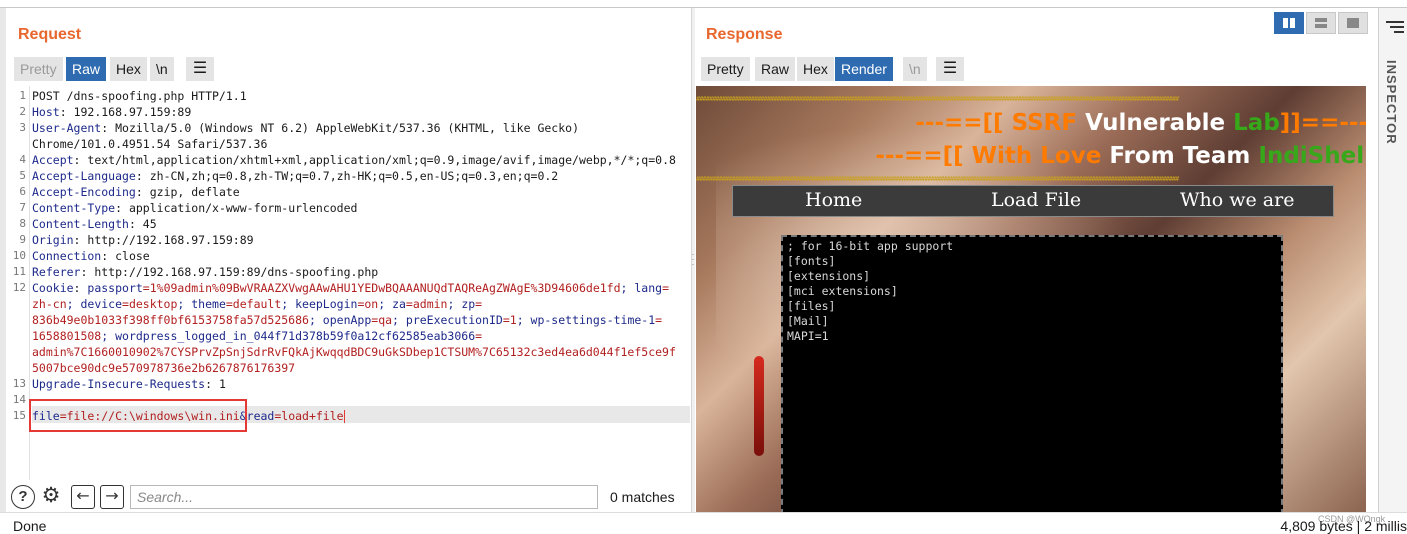  Describe the element at coordinates (80, 224) in the screenshot. I see `header-name: Content-Length` at that location.